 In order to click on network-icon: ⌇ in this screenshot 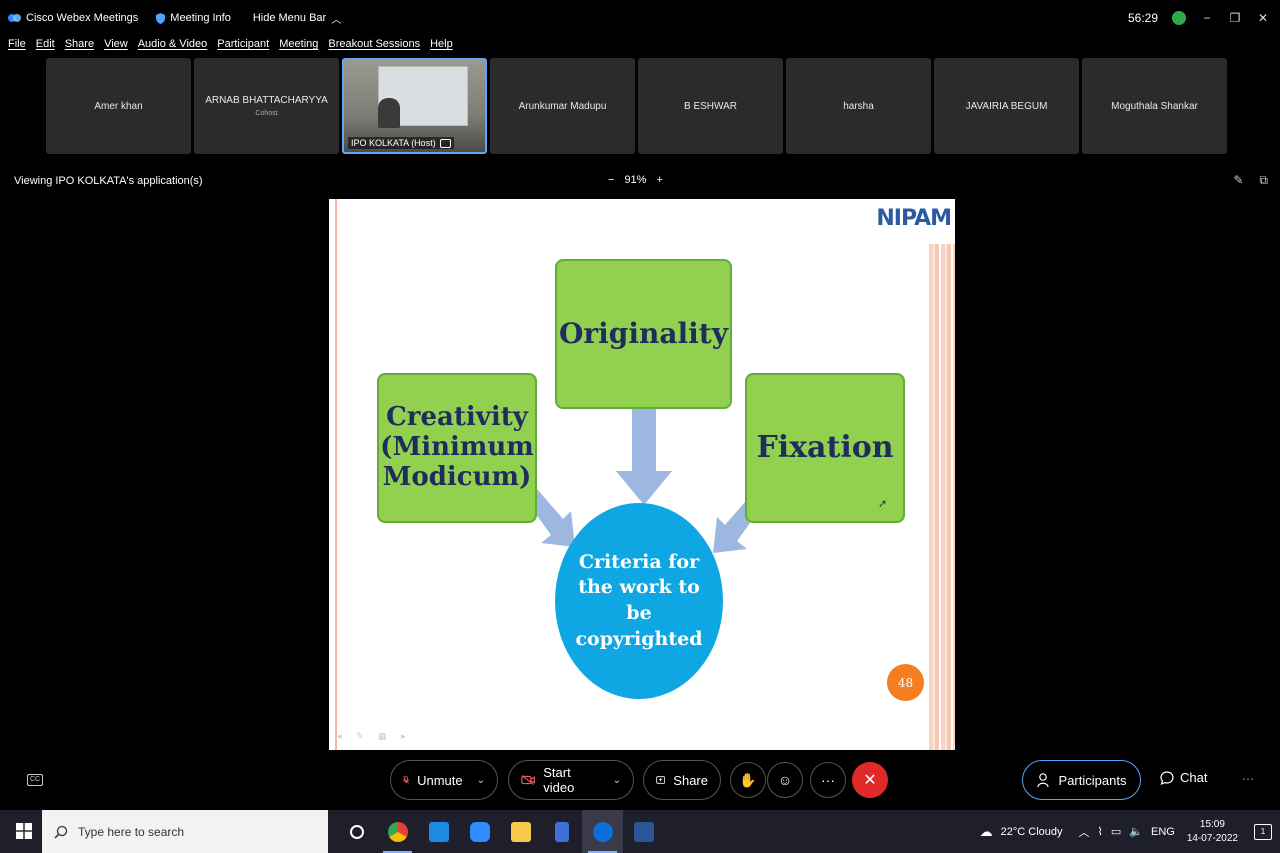, I will do `click(1100, 831)`.